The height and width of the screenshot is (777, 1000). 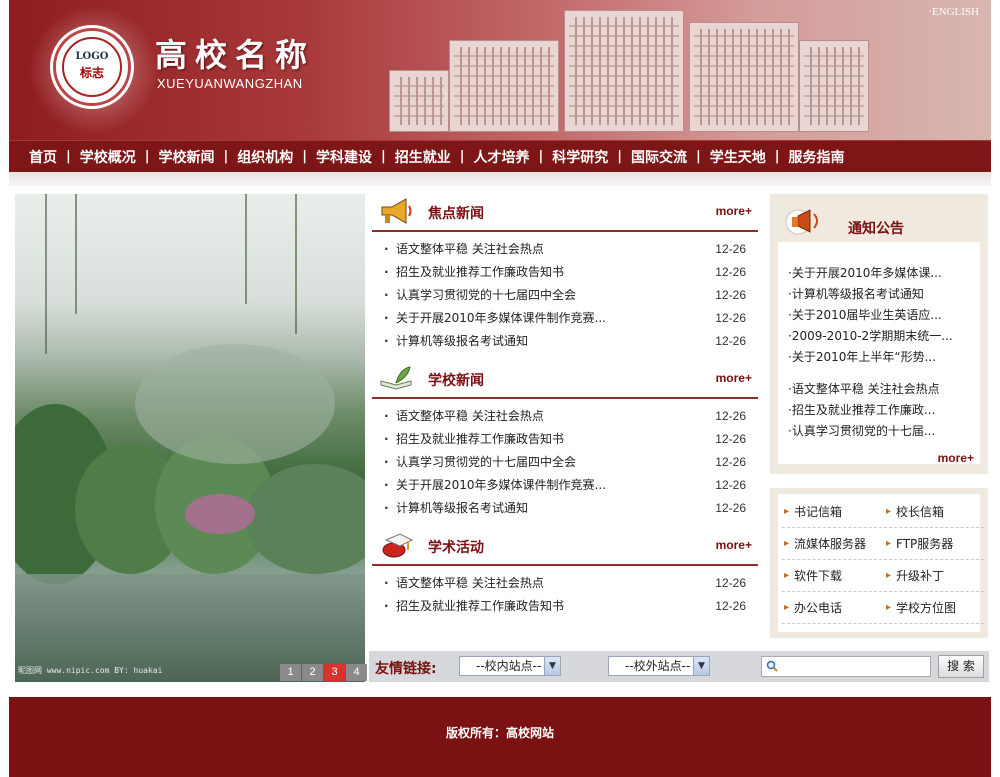 I want to click on logo-subtext: 标志, so click(x=91, y=73).